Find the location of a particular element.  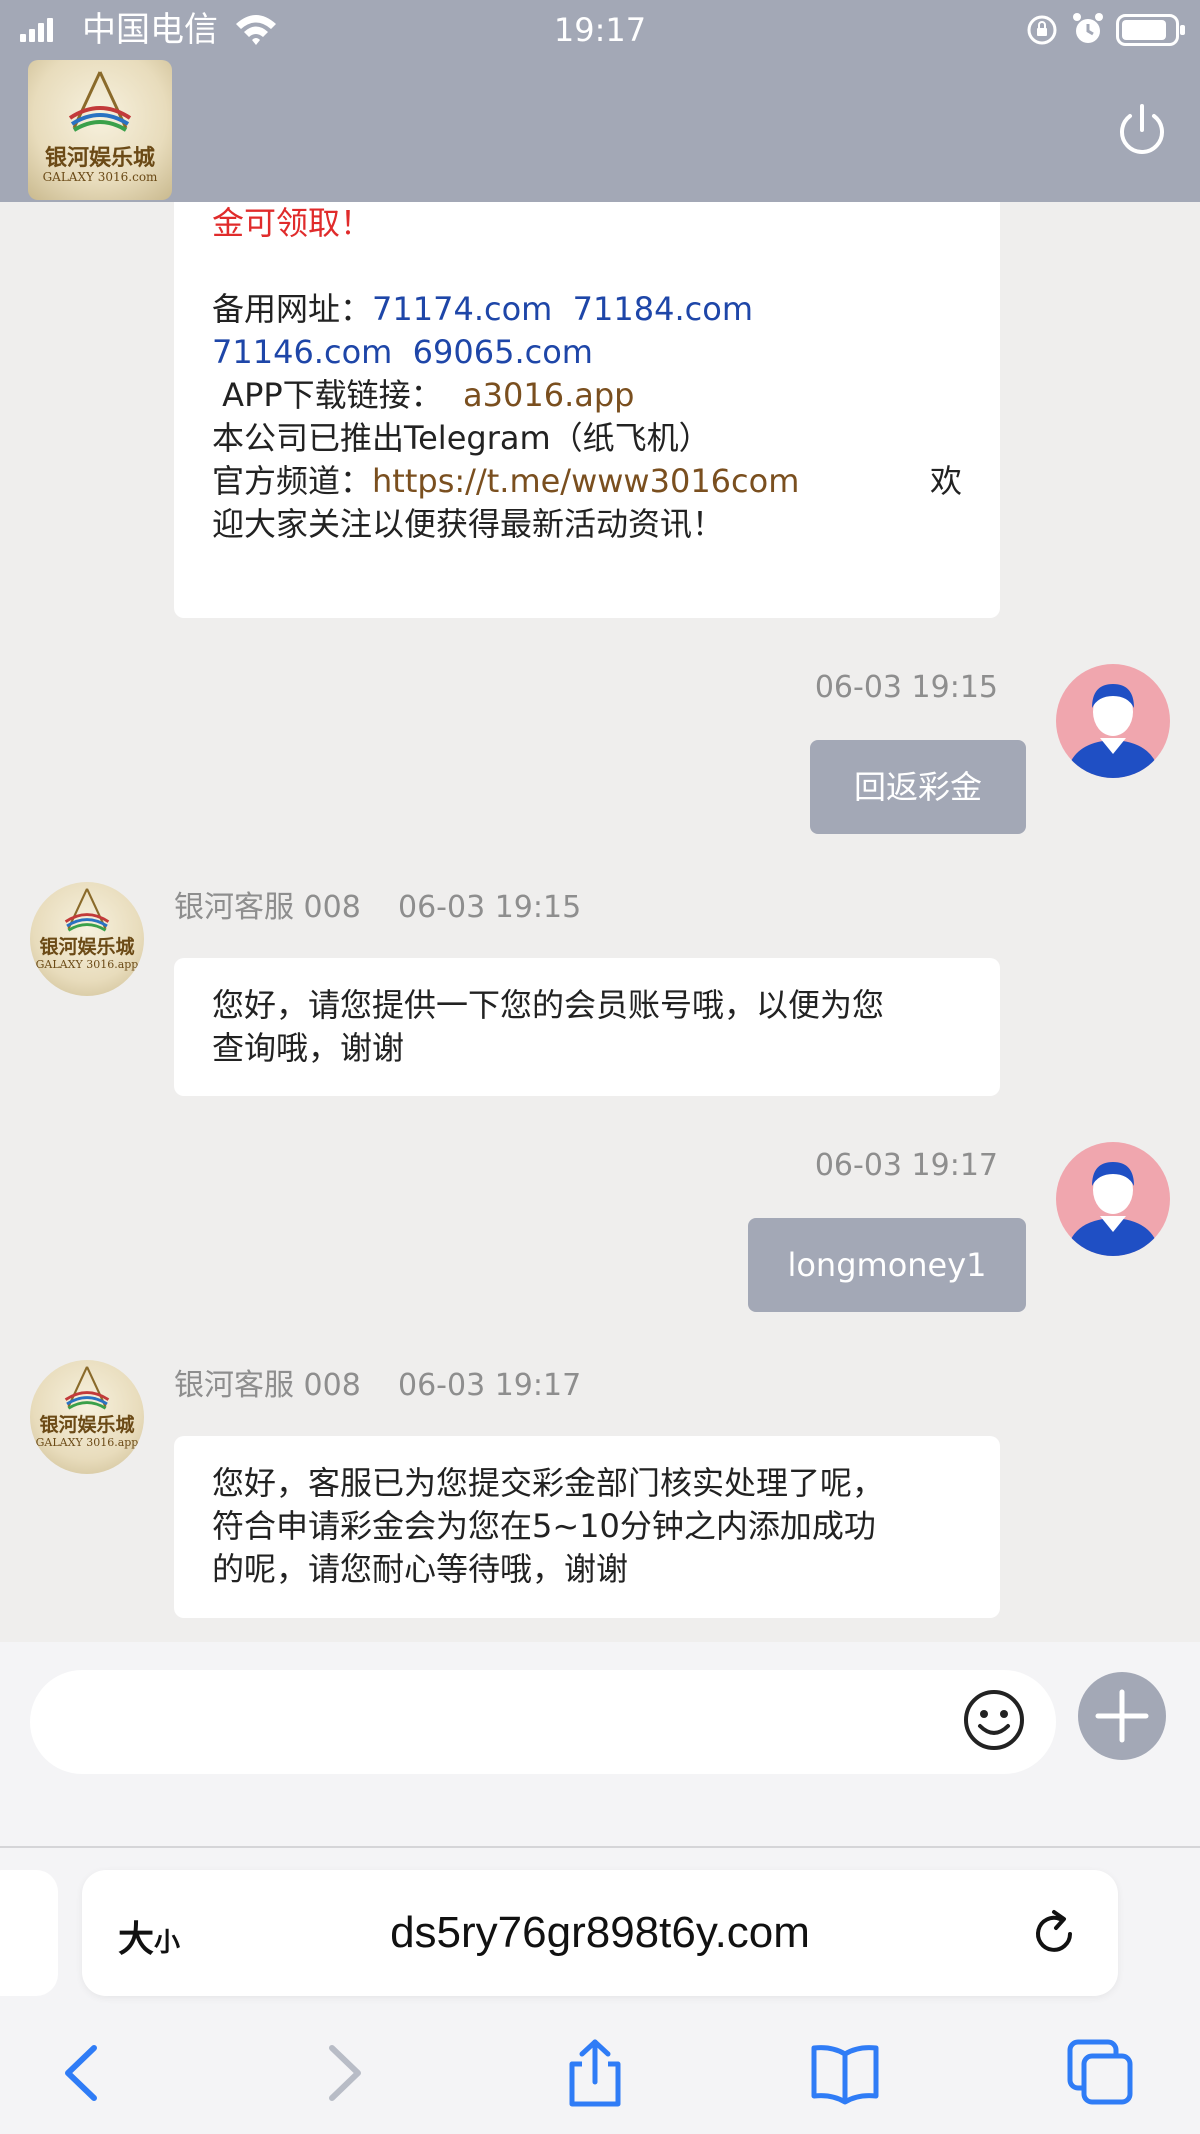

channel-link: https://t.me/www3016com is located at coordinates (585, 481).